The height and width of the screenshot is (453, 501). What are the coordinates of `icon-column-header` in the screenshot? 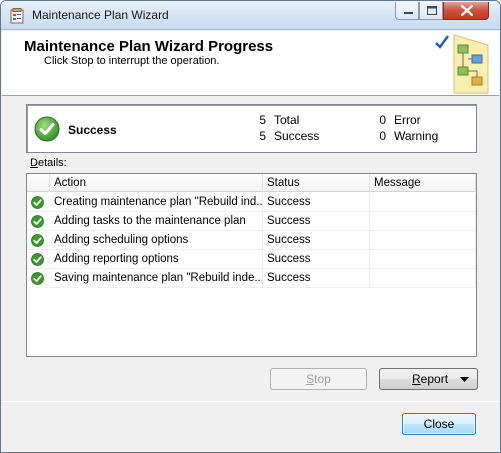 It's located at (38, 183).